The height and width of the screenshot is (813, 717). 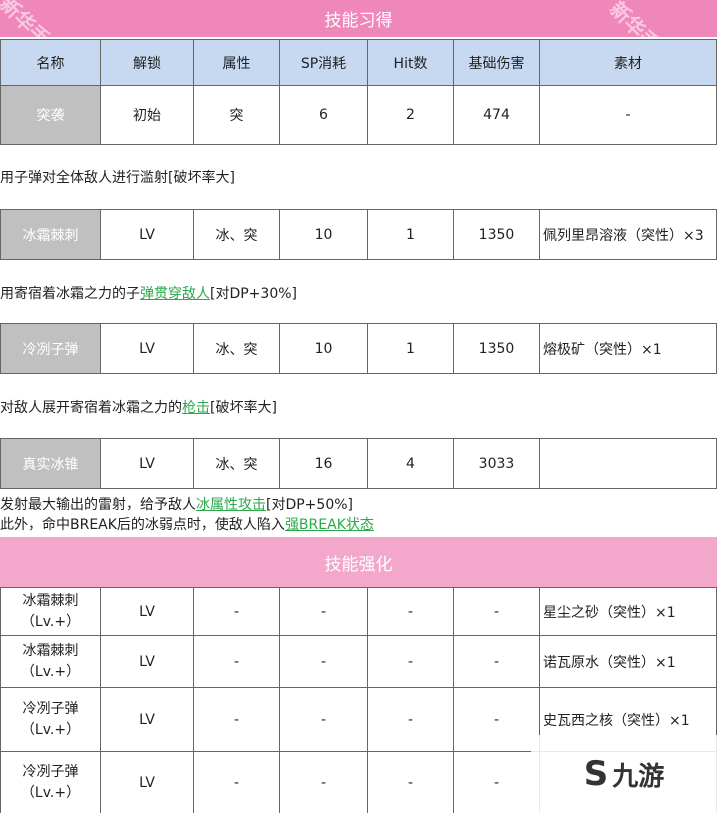 I want to click on skill-row-table-4: 真实冰锥 LV 冰、突 16 4 3033, so click(x=358, y=463).